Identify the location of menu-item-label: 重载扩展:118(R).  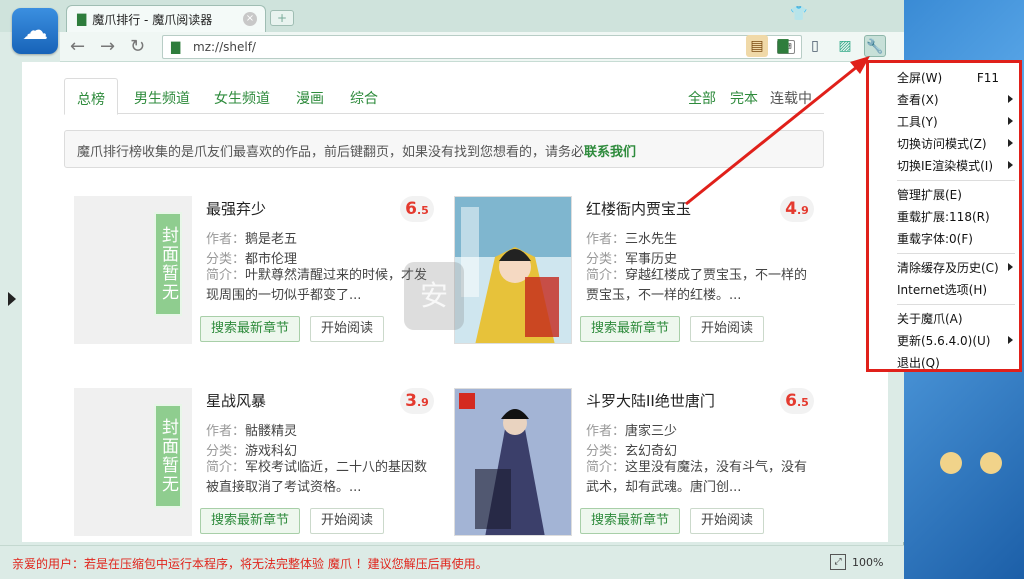
(943, 217).